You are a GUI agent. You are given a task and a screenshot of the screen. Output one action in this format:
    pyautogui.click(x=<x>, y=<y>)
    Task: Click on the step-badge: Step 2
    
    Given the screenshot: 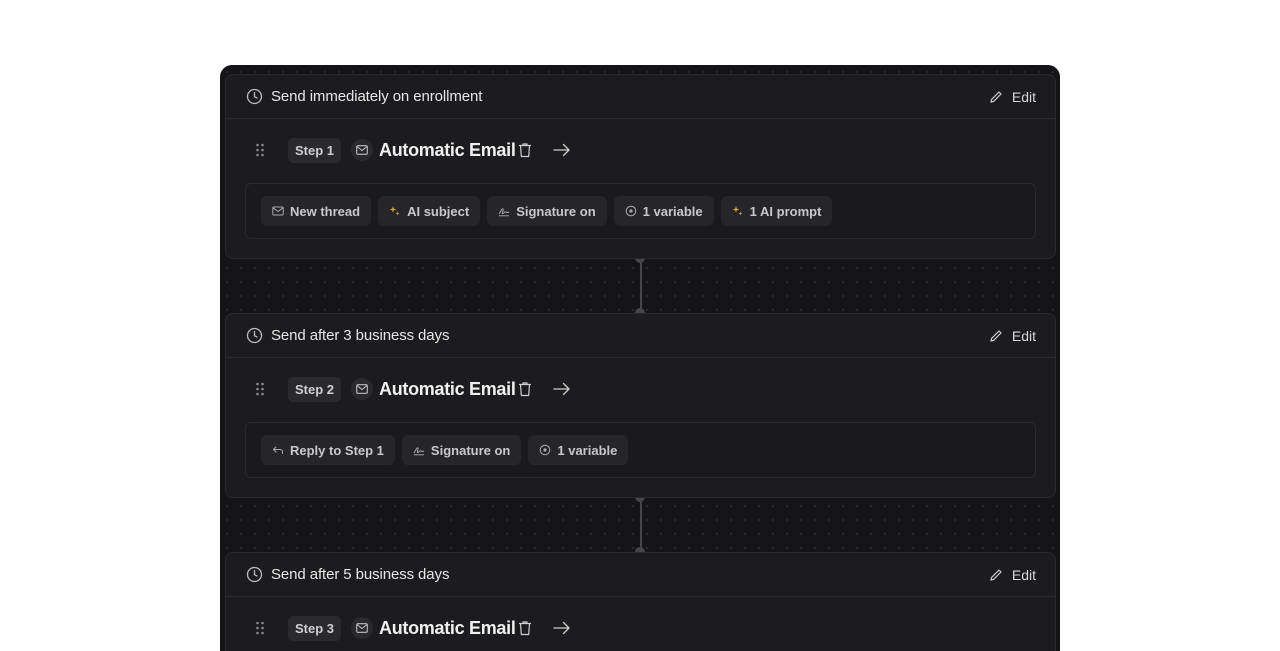 What is the action you would take?
    pyautogui.click(x=315, y=389)
    